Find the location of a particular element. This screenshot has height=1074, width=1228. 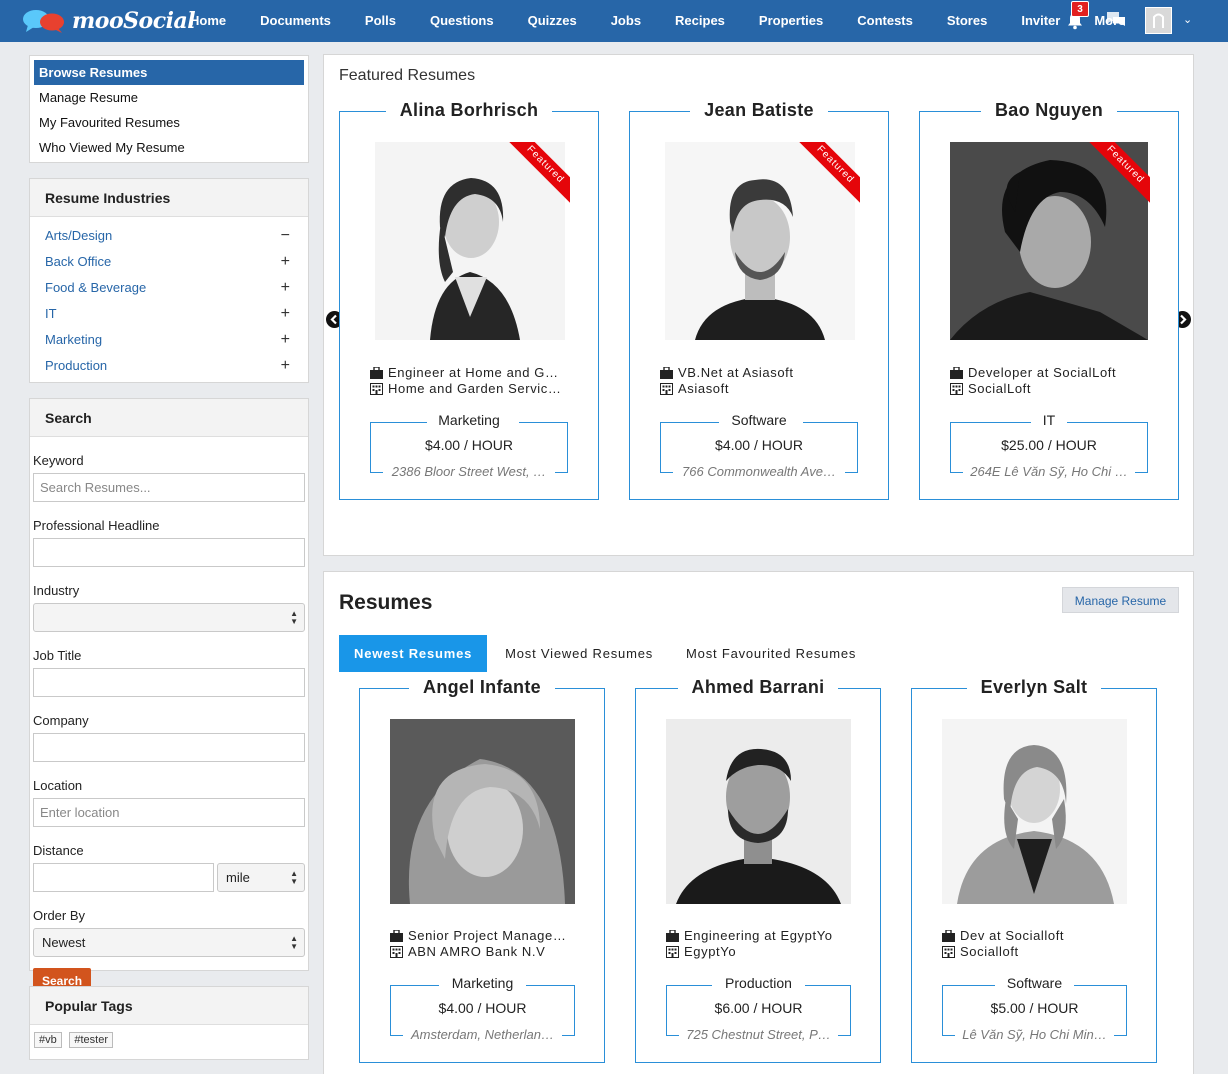

order-select-value: Newest is located at coordinates (64, 942).